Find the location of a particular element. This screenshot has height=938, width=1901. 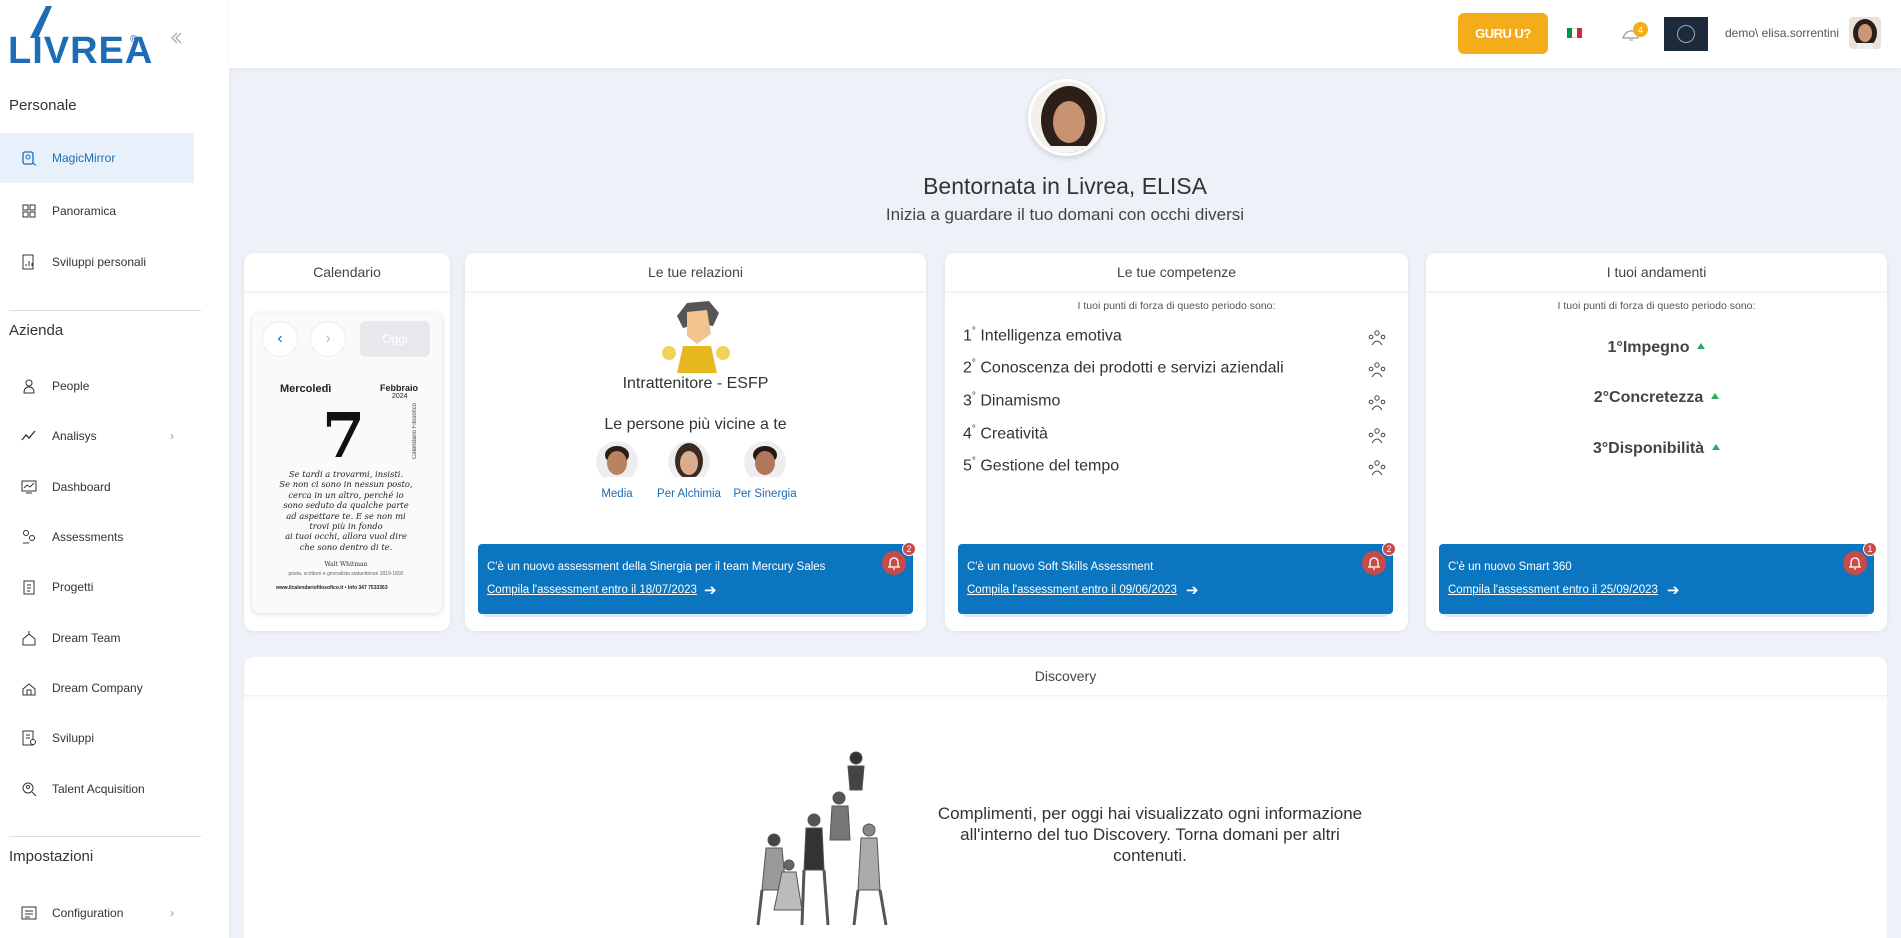

sidebar-item-dream-team: Dream Team is located at coordinates (97, 638).